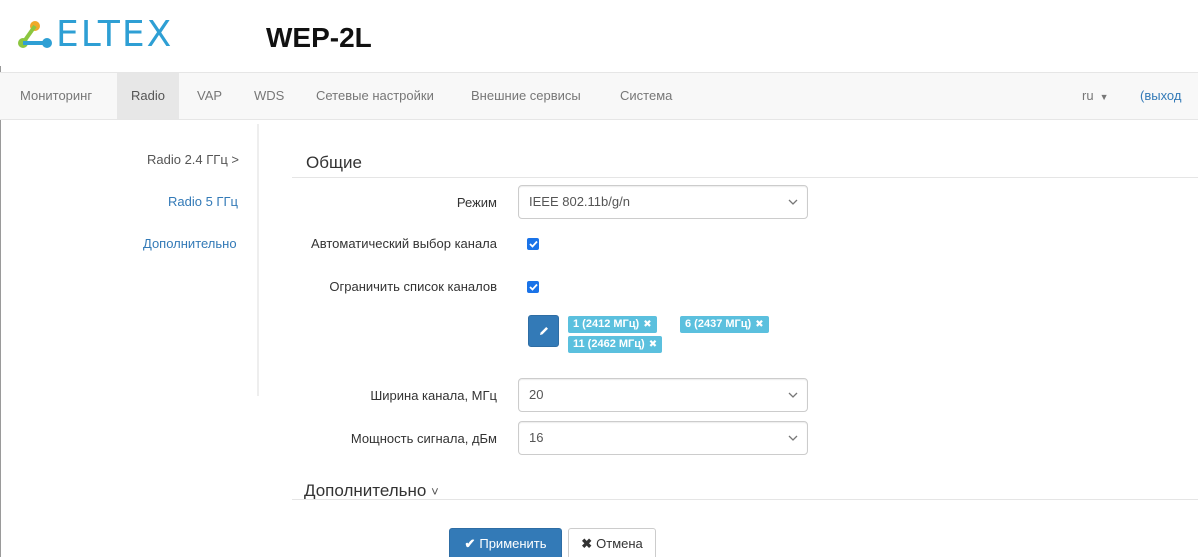 This screenshot has height=557, width=1198. Describe the element at coordinates (413, 286) in the screenshot. I see `limit-channels-label: Ограничить список каналов` at that location.